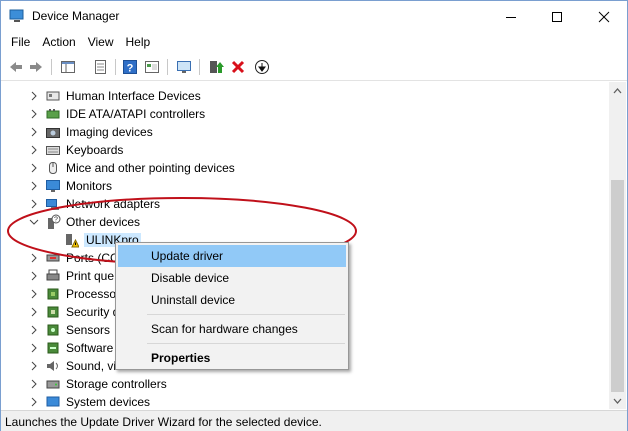  I want to click on device-manager-app-icon, so click(17, 16).